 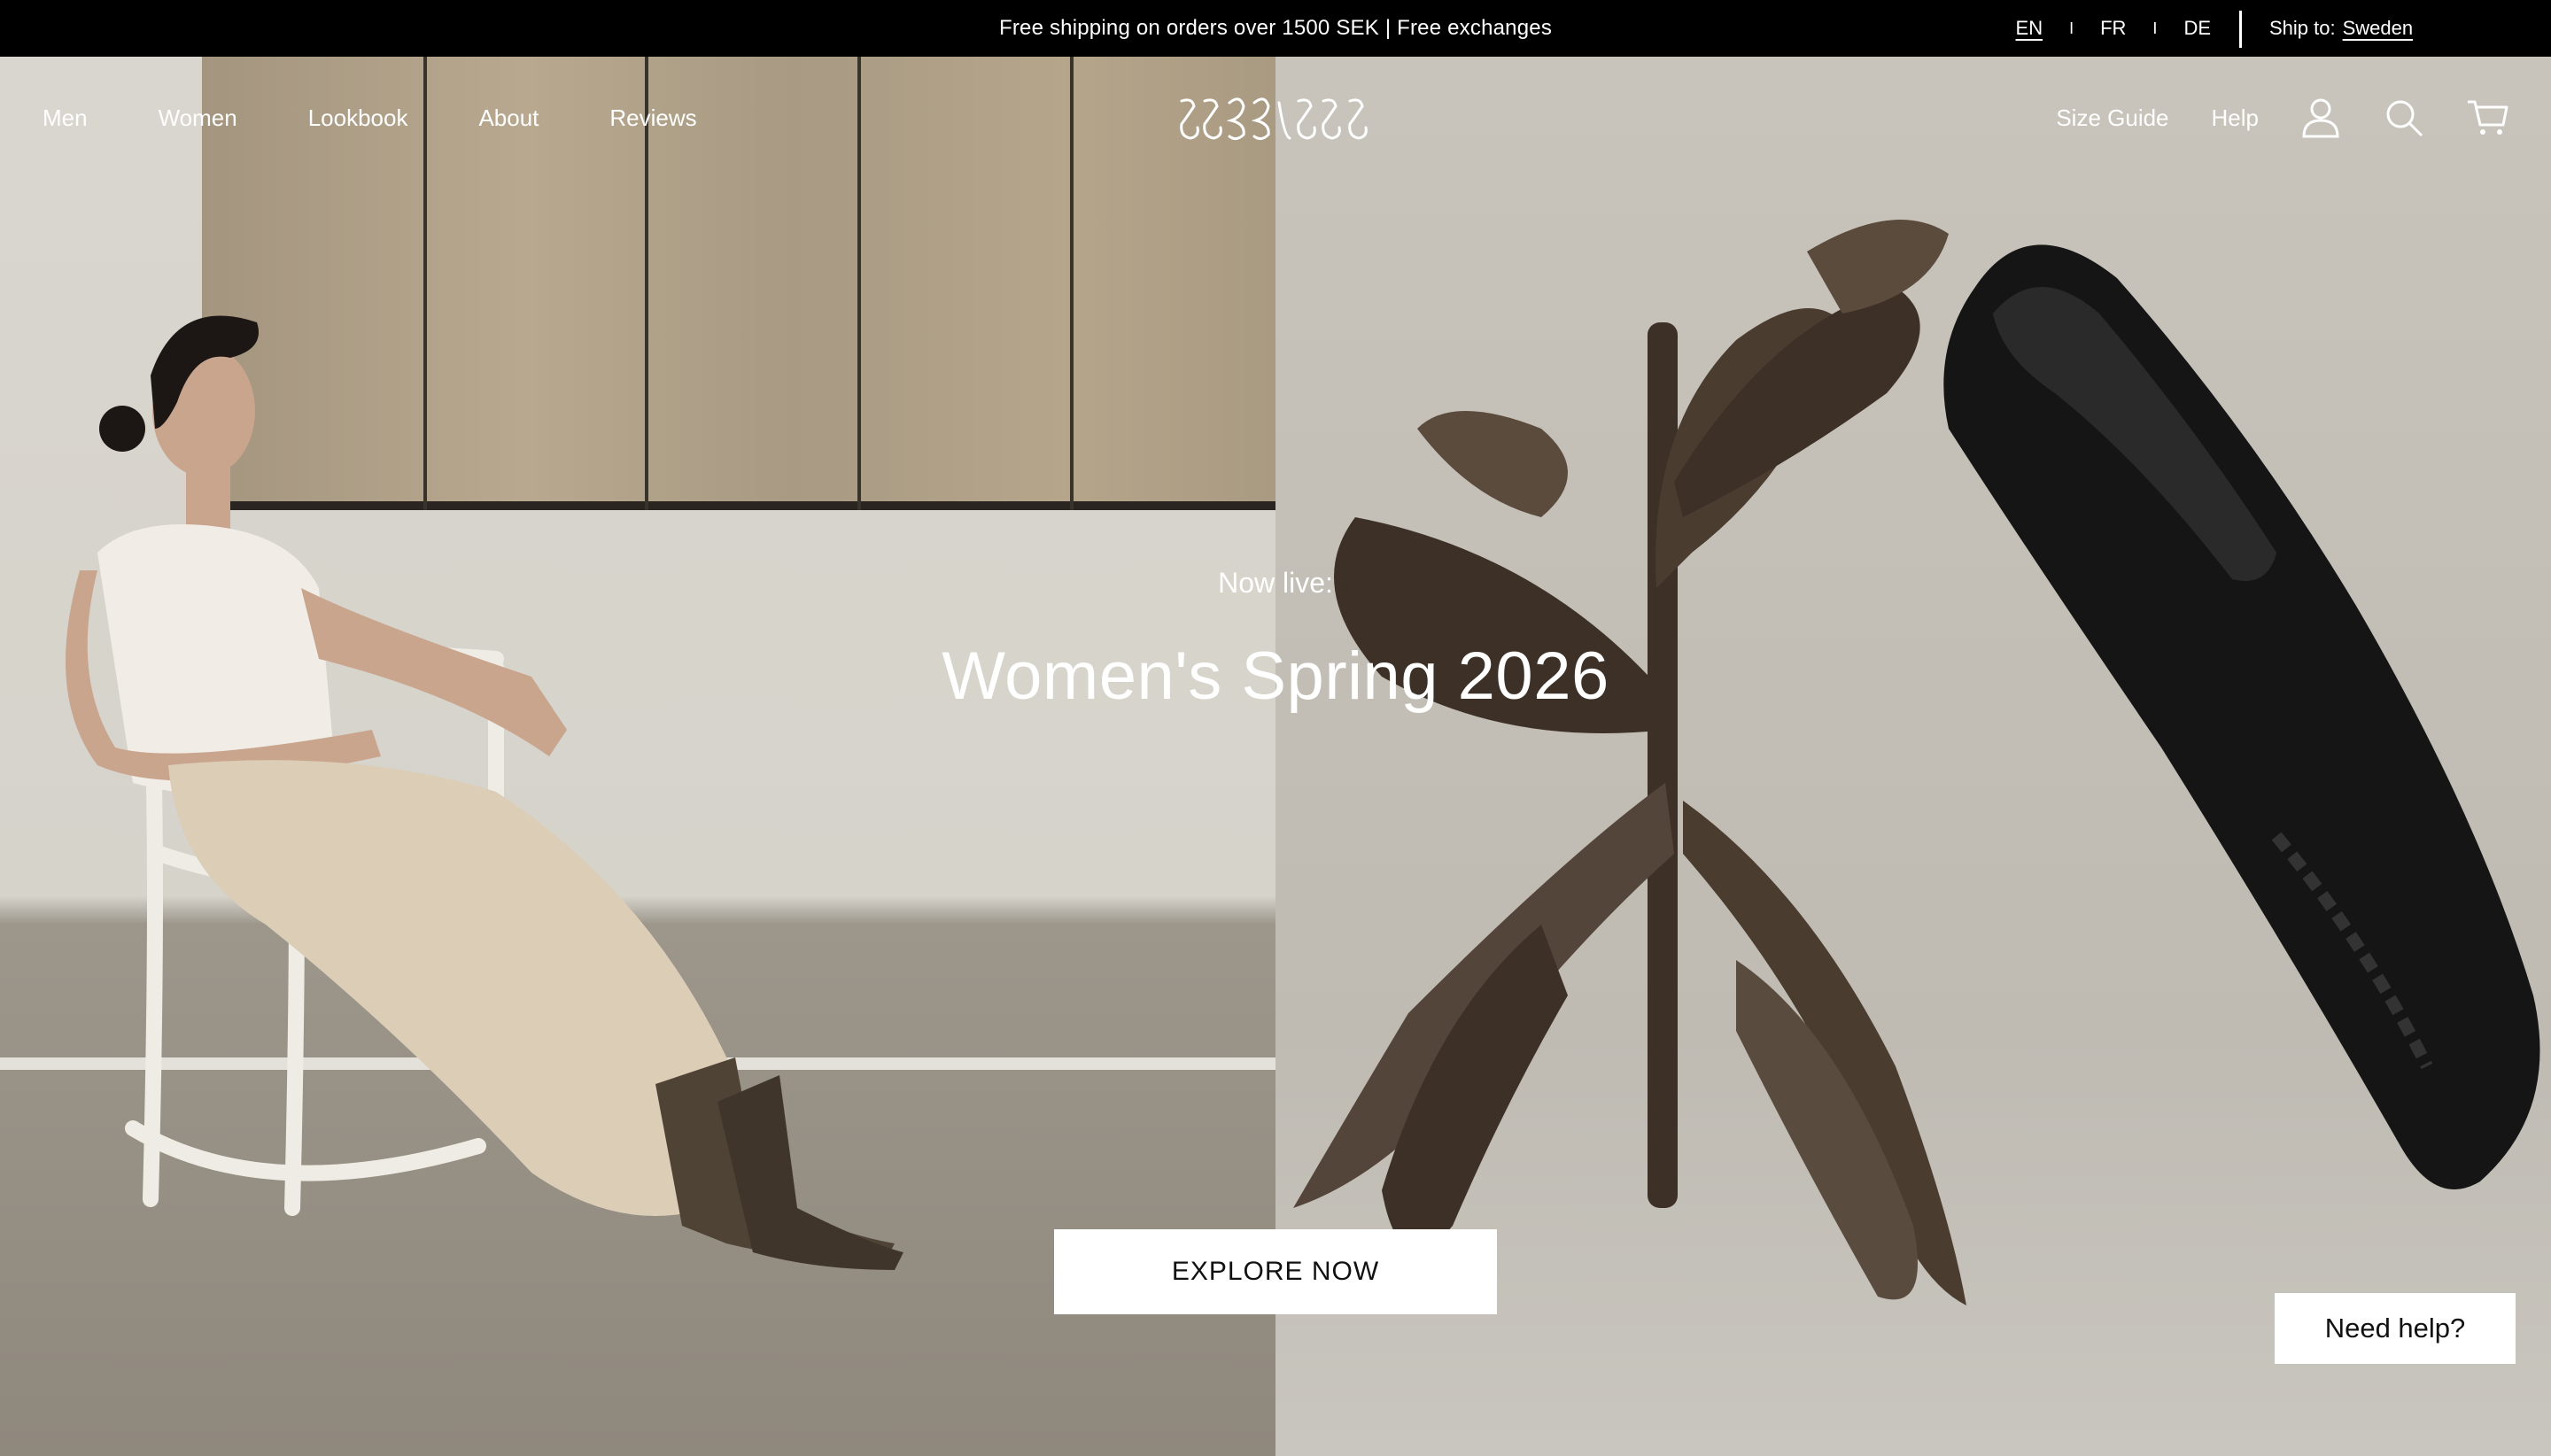 What do you see at coordinates (2404, 118) in the screenshot?
I see `search-icon` at bounding box center [2404, 118].